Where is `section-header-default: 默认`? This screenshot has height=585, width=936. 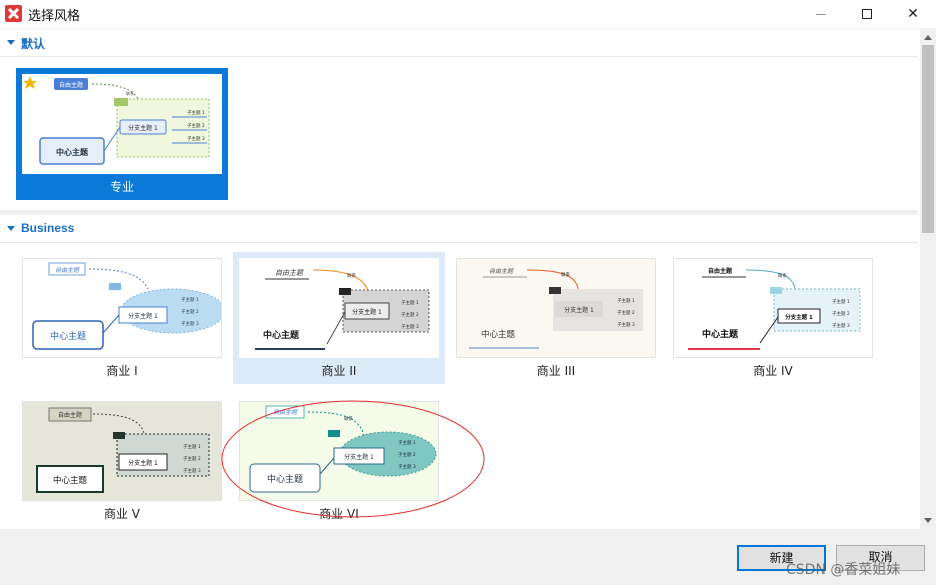 section-header-default: 默认 is located at coordinates (459, 43).